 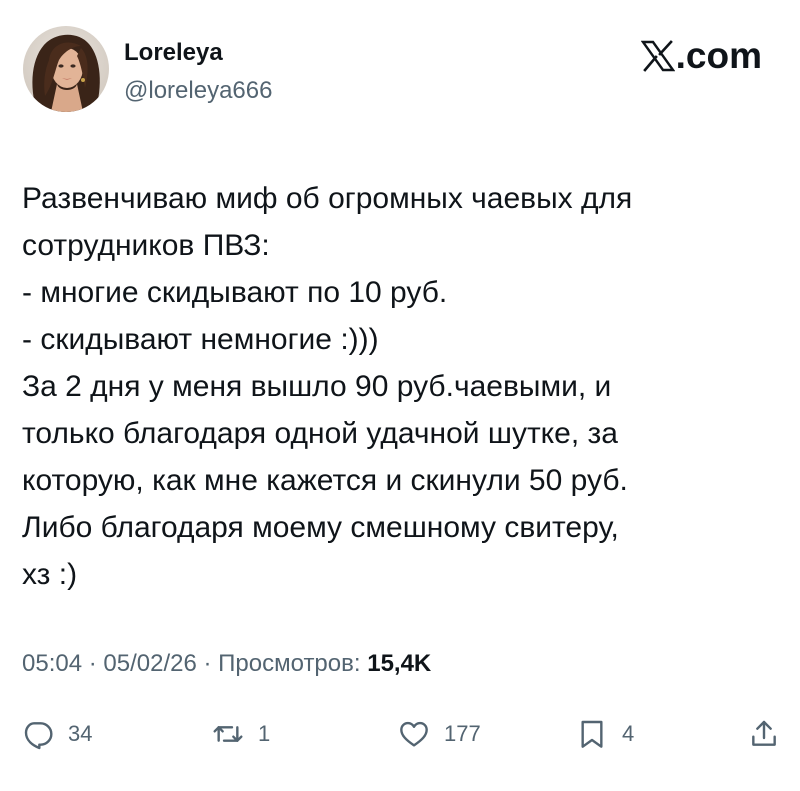 I want to click on views-label: Просмотров:, so click(x=289, y=663).